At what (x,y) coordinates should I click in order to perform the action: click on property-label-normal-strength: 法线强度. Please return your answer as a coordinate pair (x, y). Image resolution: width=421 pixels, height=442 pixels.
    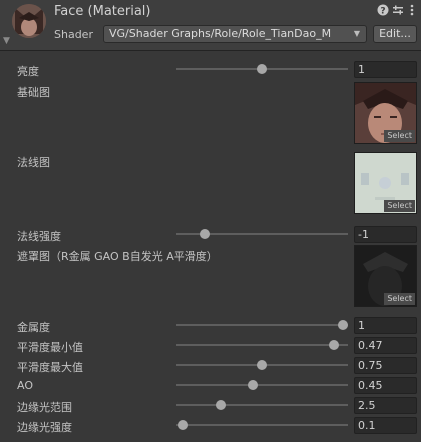
    Looking at the image, I should click on (39, 236).